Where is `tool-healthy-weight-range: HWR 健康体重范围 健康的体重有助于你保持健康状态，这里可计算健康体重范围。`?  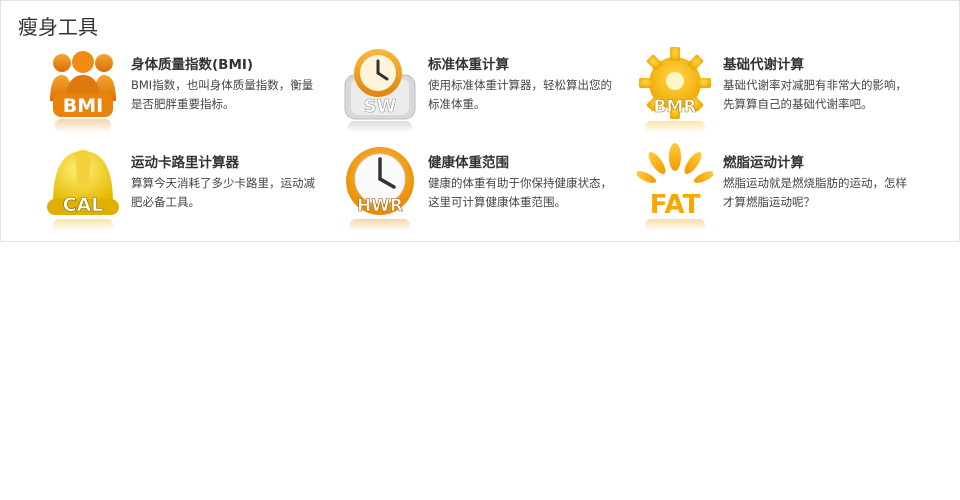
tool-healthy-weight-range: HWR 健康体重范围 健康的体重有助于你保持健康状态，这里可计算健康体重范围。 is located at coordinates (487, 189).